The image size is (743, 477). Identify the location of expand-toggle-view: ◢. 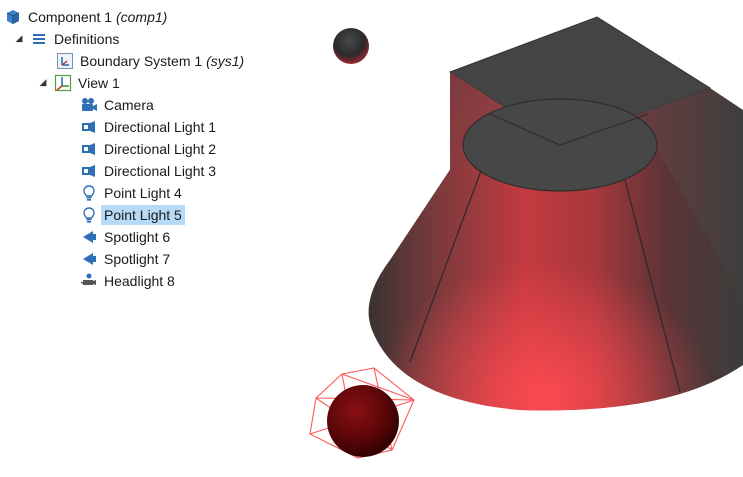
(43, 82).